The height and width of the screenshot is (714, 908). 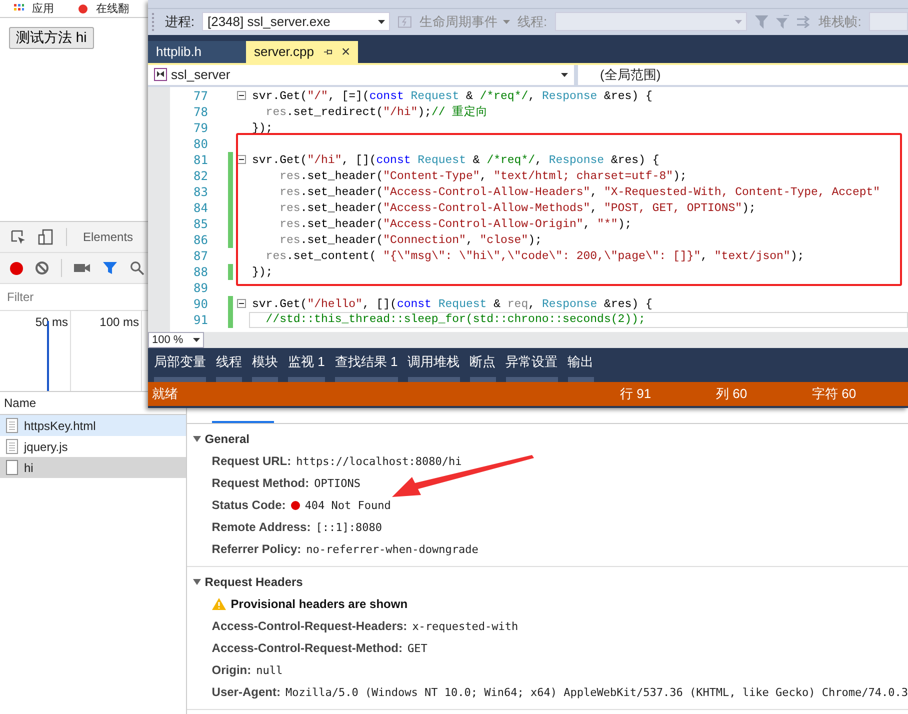 I want to click on warning-message: Provisional headers are shown, so click(x=319, y=604).